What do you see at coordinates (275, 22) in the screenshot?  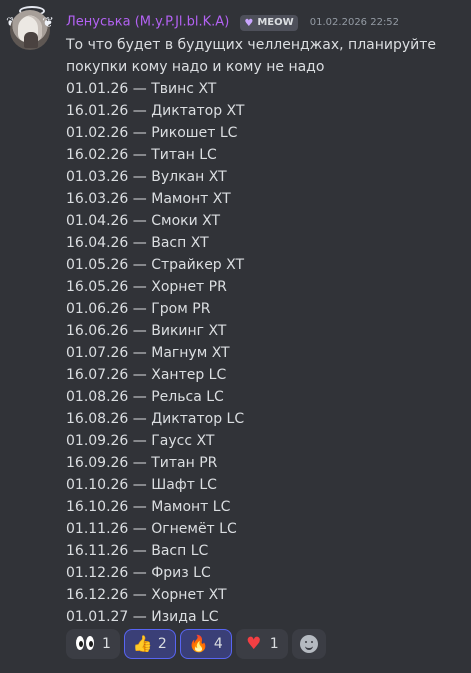 I see `badge-label: MEOW` at bounding box center [275, 22].